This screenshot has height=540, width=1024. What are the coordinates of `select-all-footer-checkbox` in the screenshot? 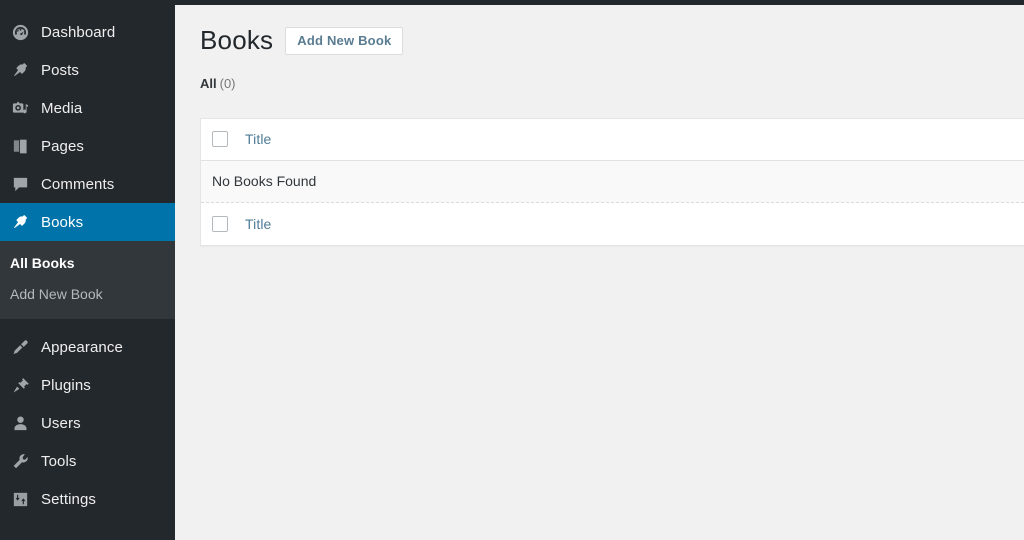 It's located at (220, 223).